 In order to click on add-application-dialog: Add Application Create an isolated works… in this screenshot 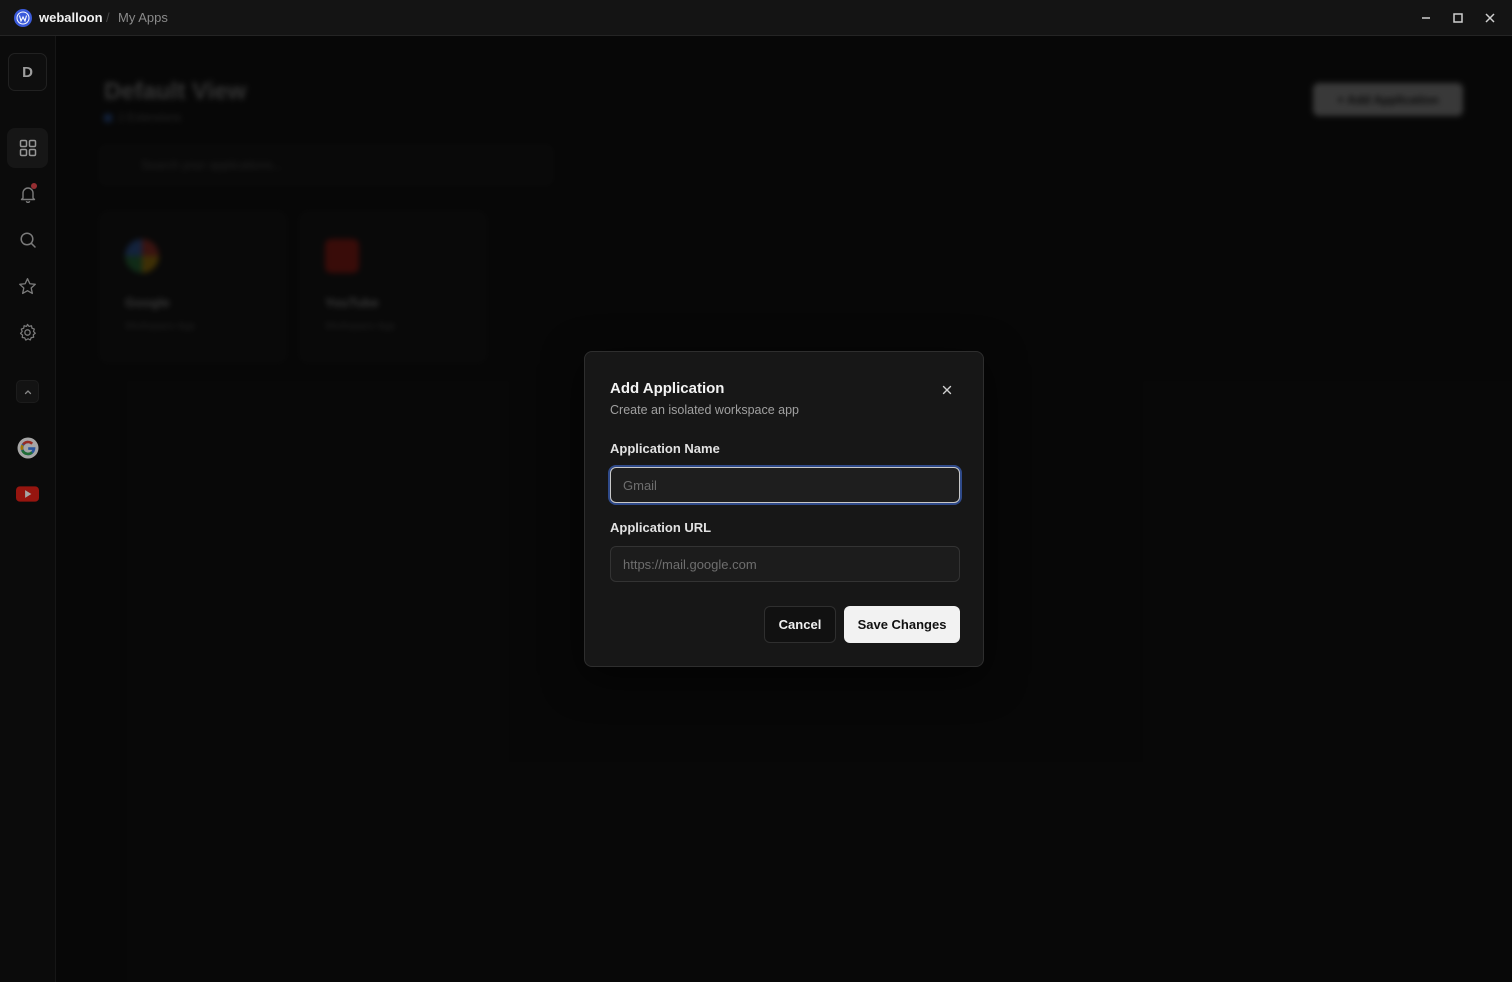, I will do `click(784, 509)`.